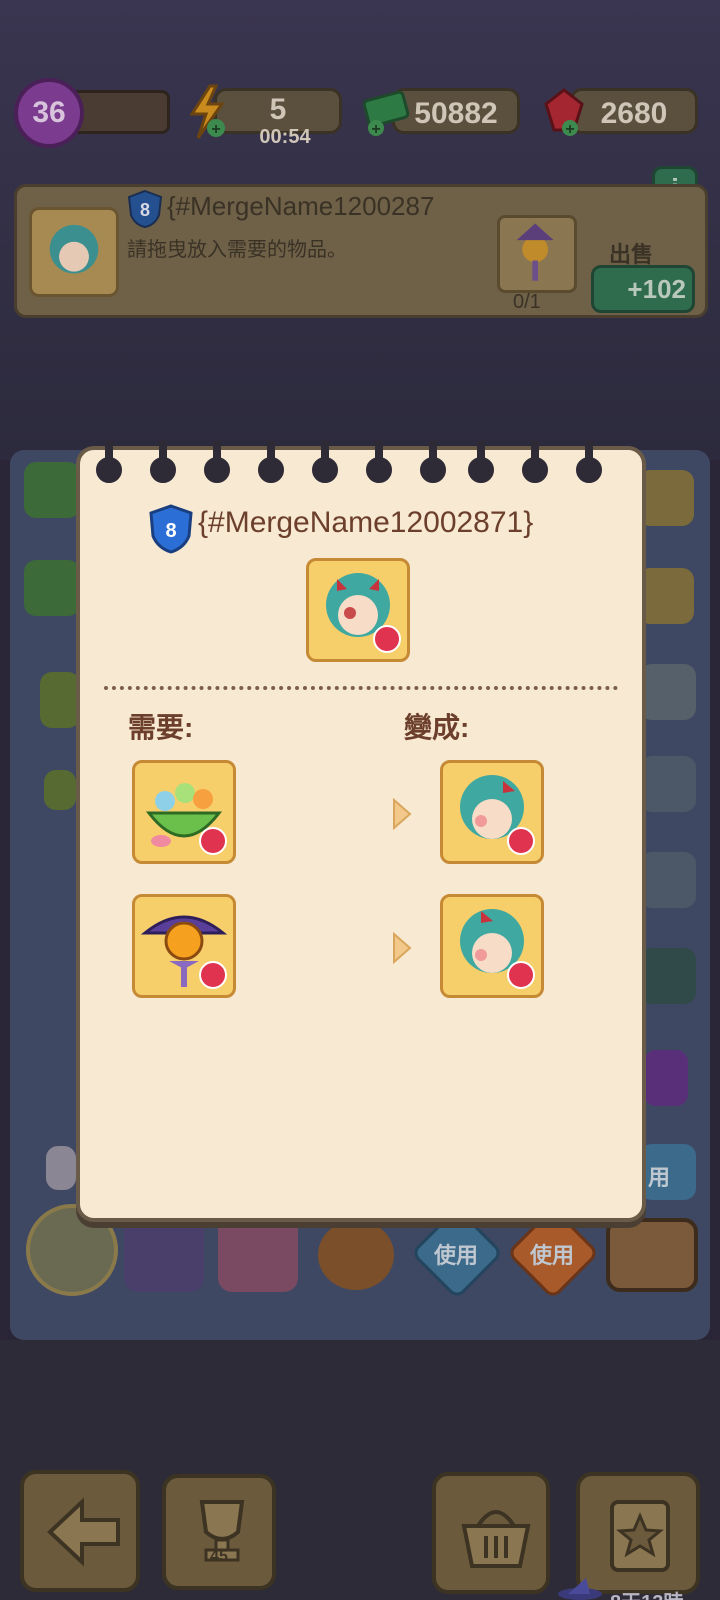 Image resolution: width=720 pixels, height=1600 pixels. Describe the element at coordinates (349, 461) in the screenshot. I see `notebook-rings` at that location.